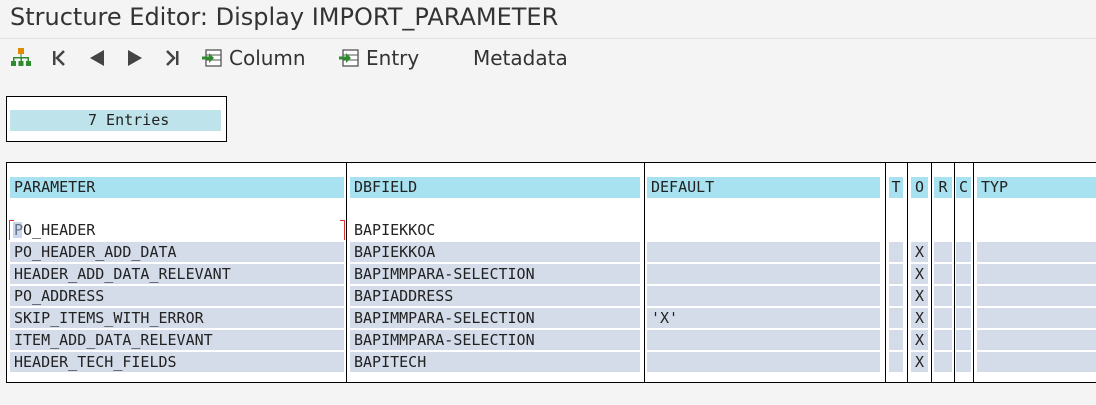  What do you see at coordinates (393, 58) in the screenshot?
I see `entry-label: Entry` at bounding box center [393, 58].